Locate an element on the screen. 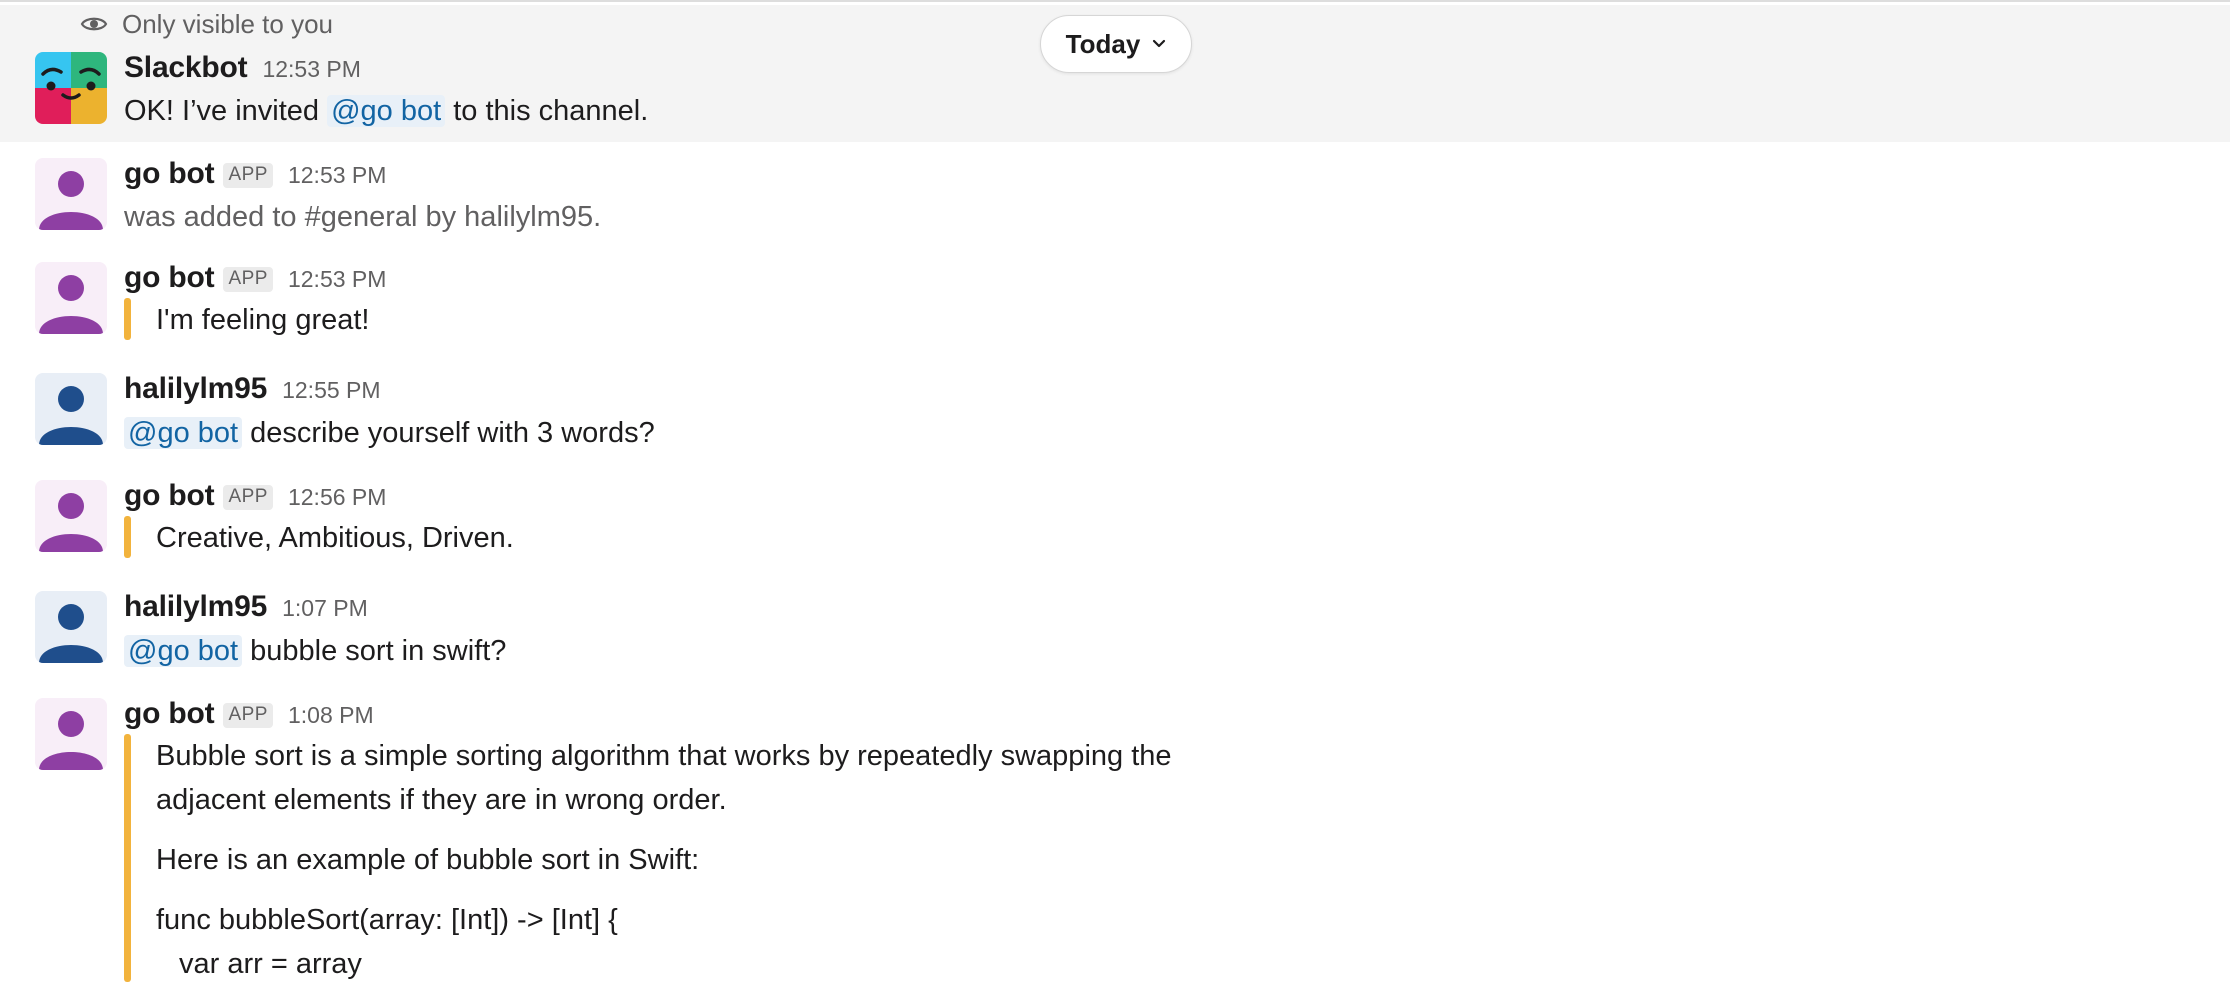 The width and height of the screenshot is (2230, 986). message-text: @go bot bubble sort in swift? is located at coordinates (315, 651).